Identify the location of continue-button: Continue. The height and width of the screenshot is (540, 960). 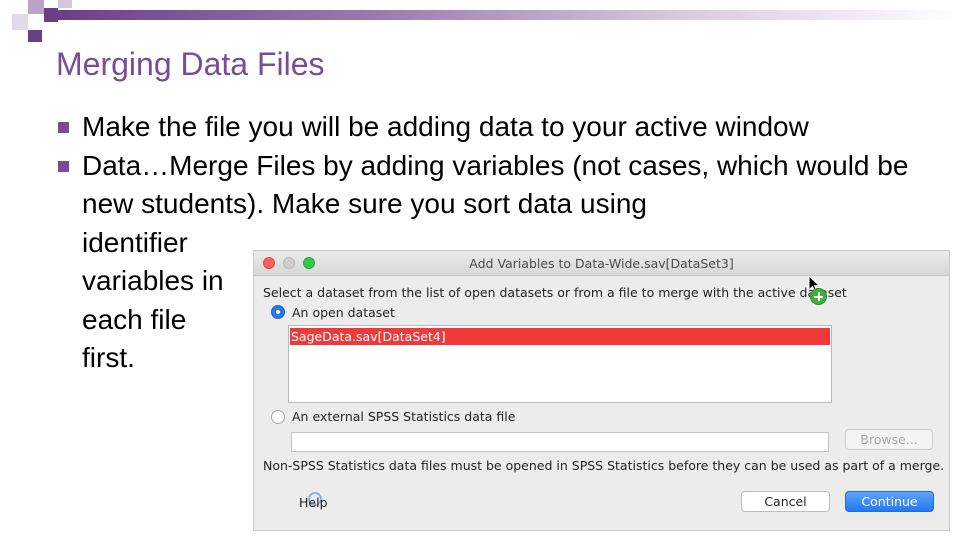
(889, 501).